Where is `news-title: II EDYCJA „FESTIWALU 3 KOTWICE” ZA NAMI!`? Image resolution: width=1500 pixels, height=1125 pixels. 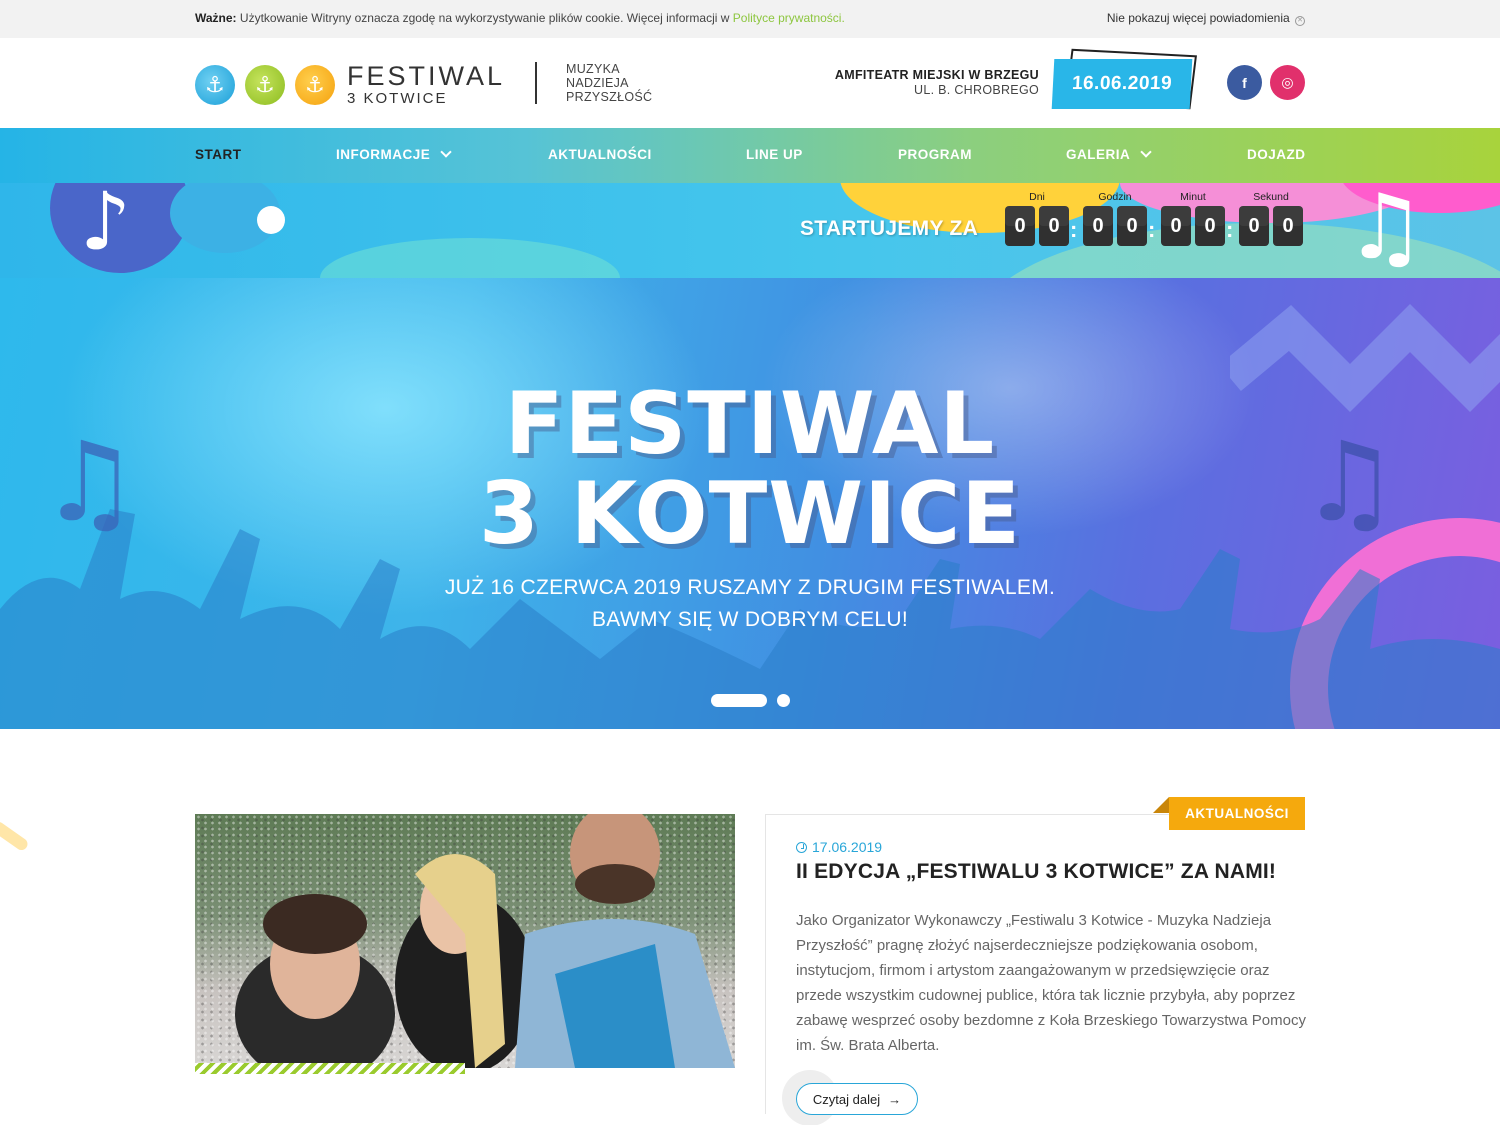 news-title: II EDYCJA „FESTIWALU 3 KOTWICE” ZA NAMI! is located at coordinates (1036, 872).